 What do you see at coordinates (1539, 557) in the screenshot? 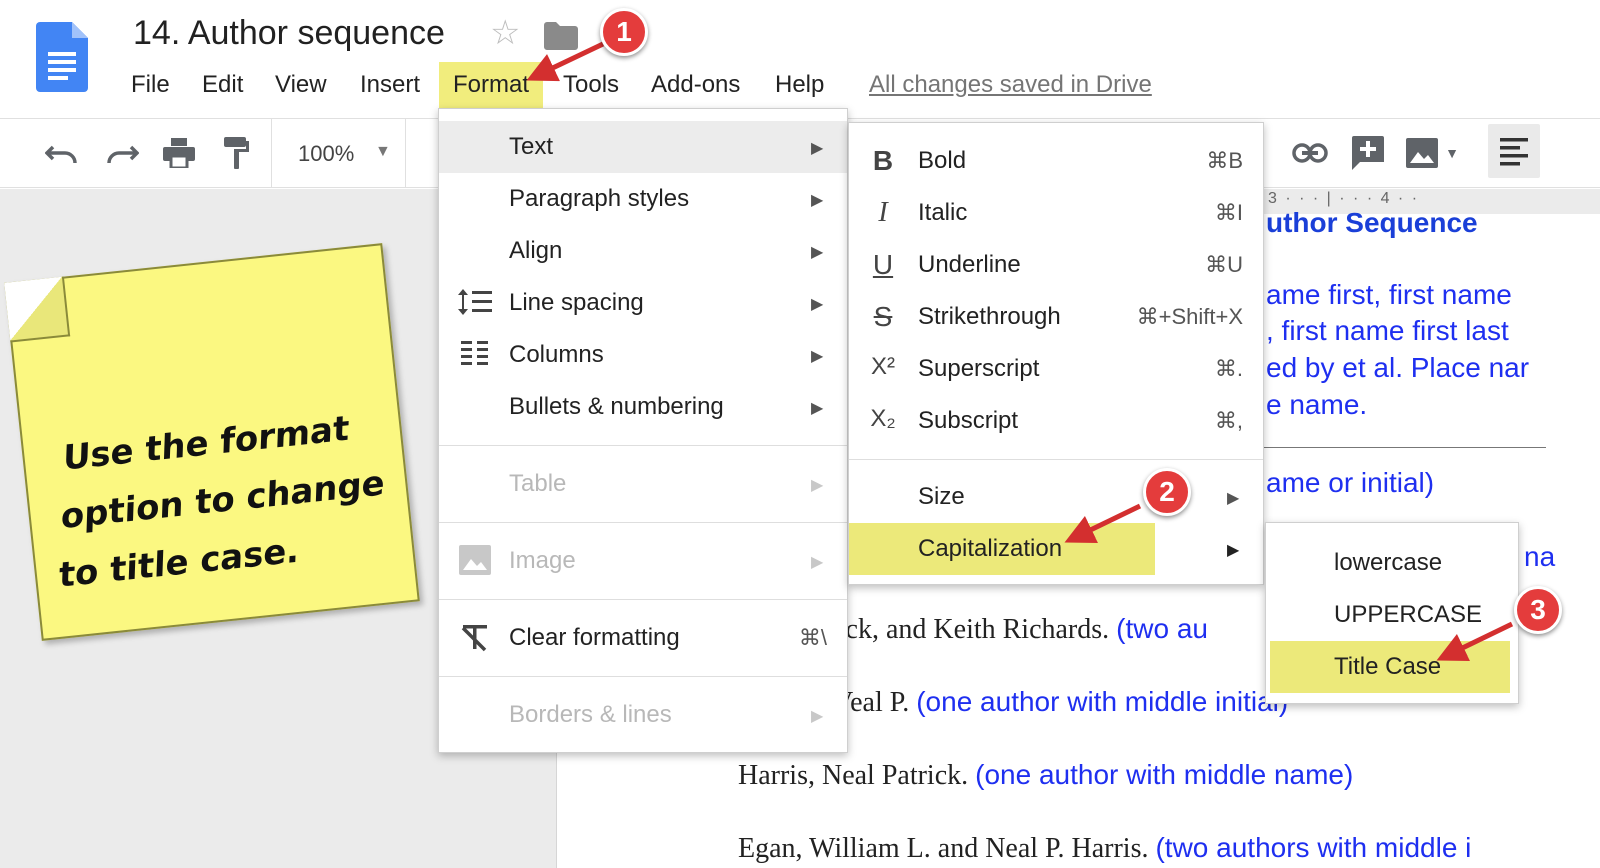
I see `doc-line: na` at bounding box center [1539, 557].